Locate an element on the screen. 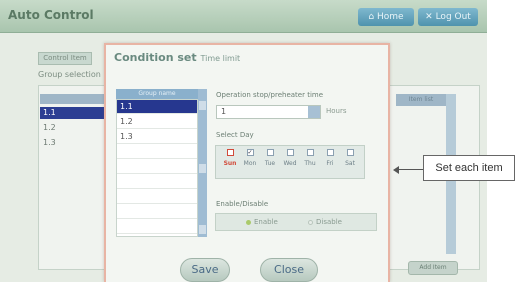 This screenshot has width=521, height=282. dialog-title-text: Condition set is located at coordinates (155, 57).